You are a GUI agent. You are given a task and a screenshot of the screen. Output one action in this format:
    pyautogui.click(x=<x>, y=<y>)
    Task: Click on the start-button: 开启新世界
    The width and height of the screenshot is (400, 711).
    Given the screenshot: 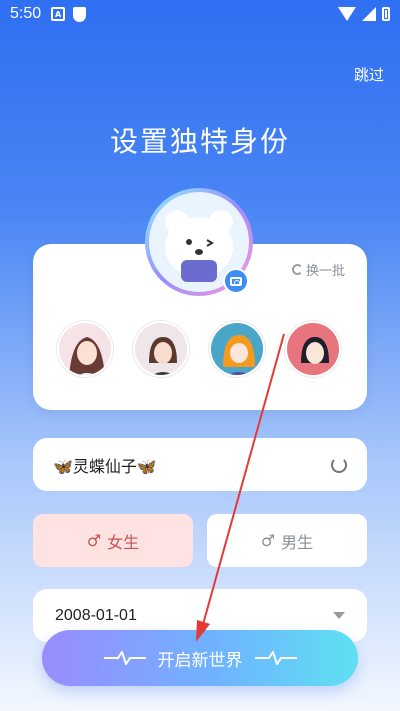 What is the action you would take?
    pyautogui.click(x=200, y=658)
    